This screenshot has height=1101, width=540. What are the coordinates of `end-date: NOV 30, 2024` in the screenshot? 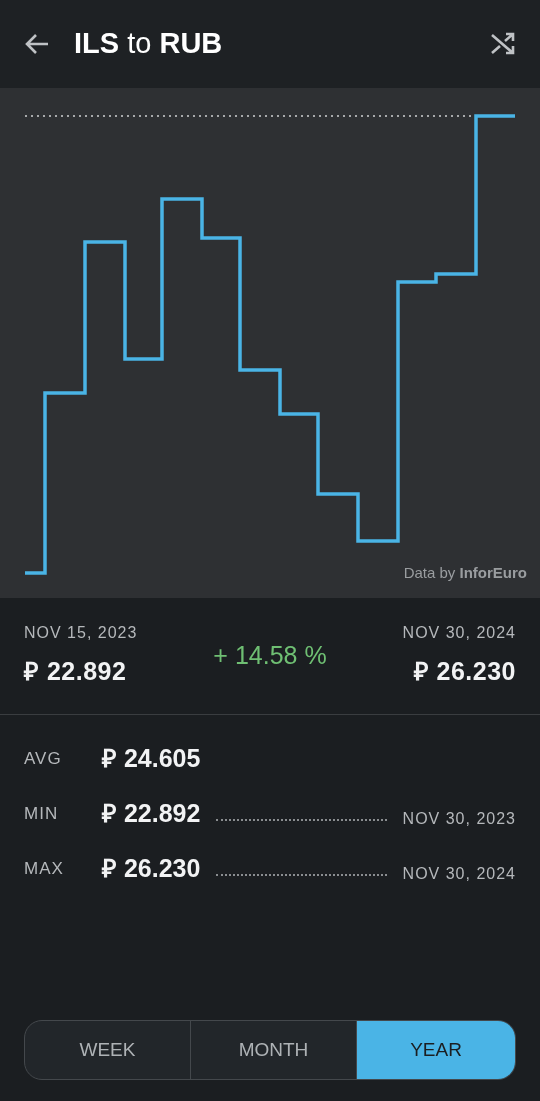 It's located at (459, 633).